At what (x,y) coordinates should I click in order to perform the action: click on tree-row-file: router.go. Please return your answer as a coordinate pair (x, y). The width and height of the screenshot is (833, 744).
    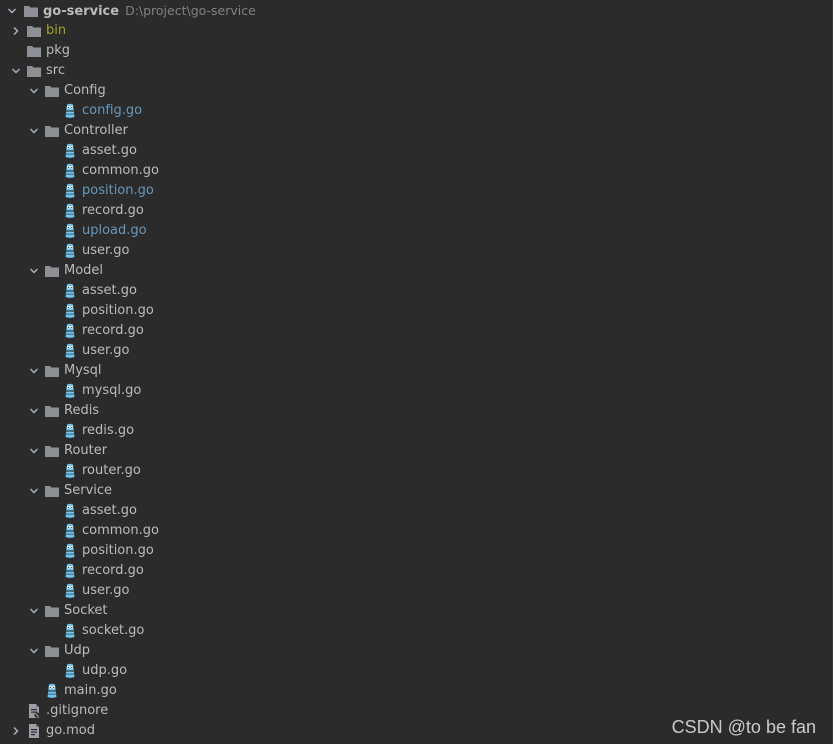
    Looking at the image, I should click on (410, 471).